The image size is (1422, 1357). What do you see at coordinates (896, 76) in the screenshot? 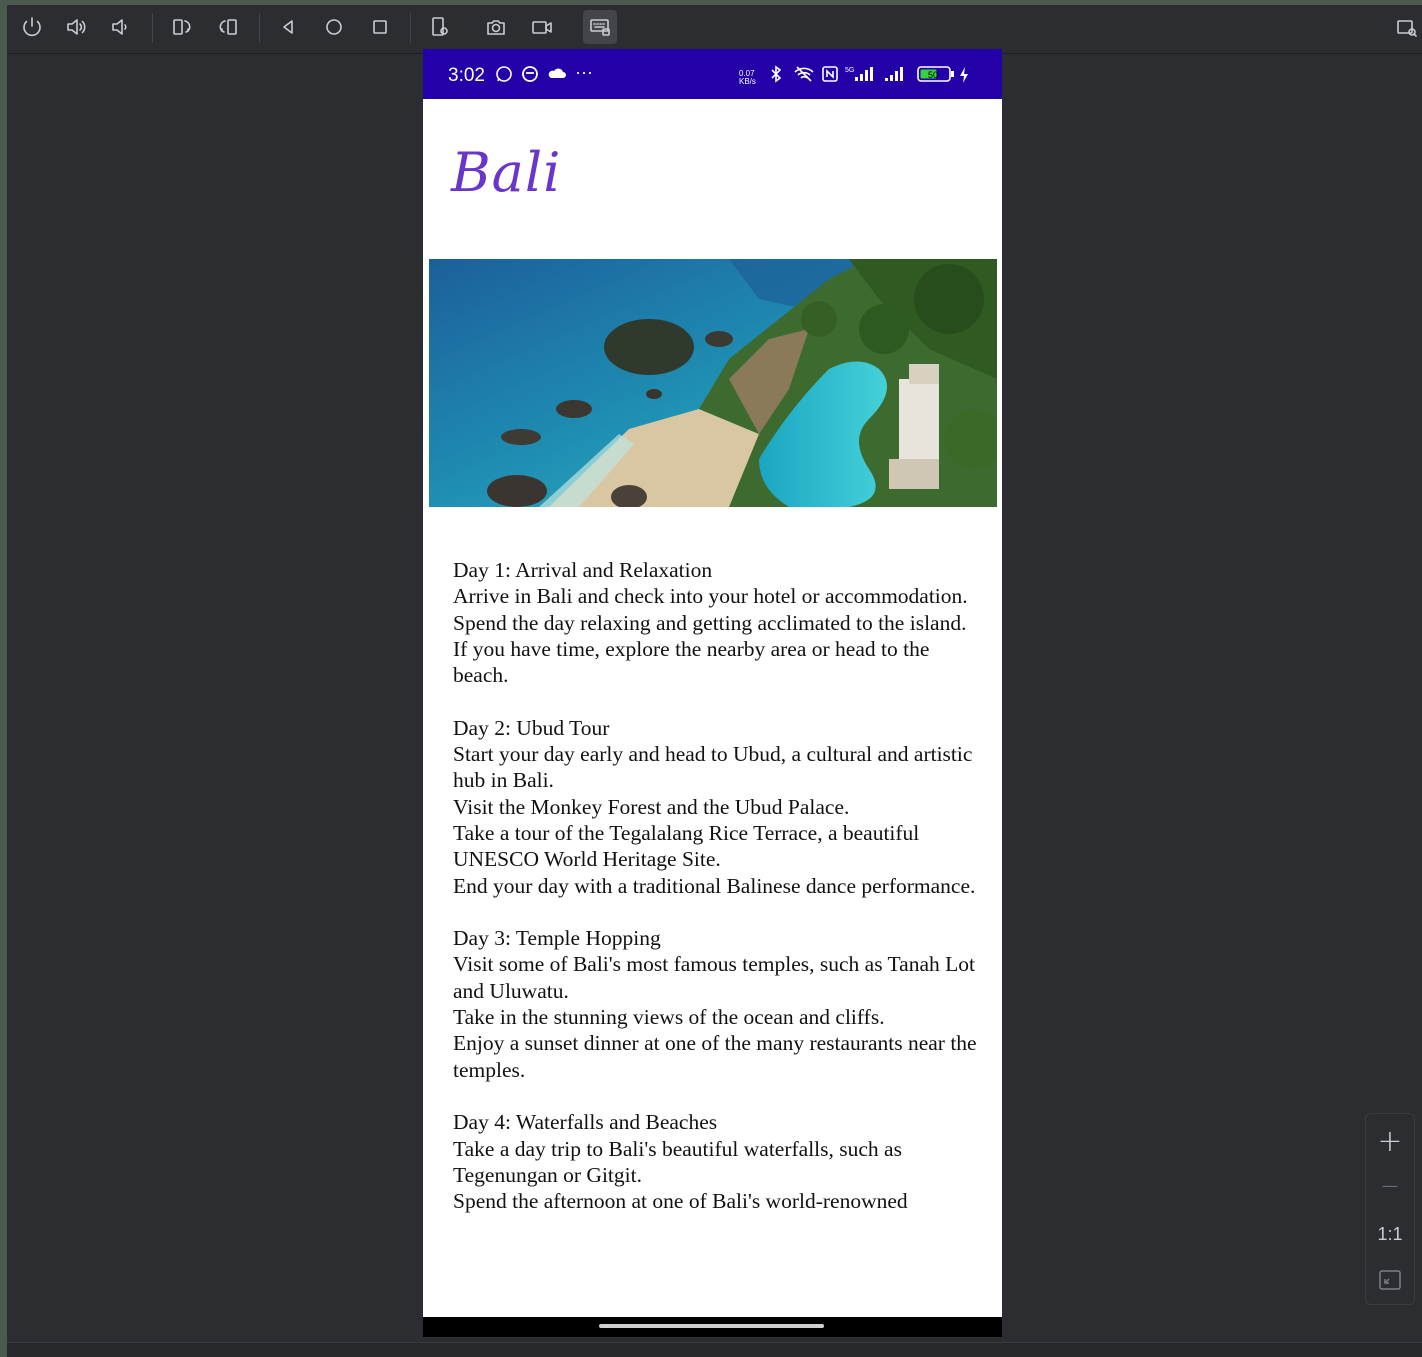
I see `signal-icon` at bounding box center [896, 76].